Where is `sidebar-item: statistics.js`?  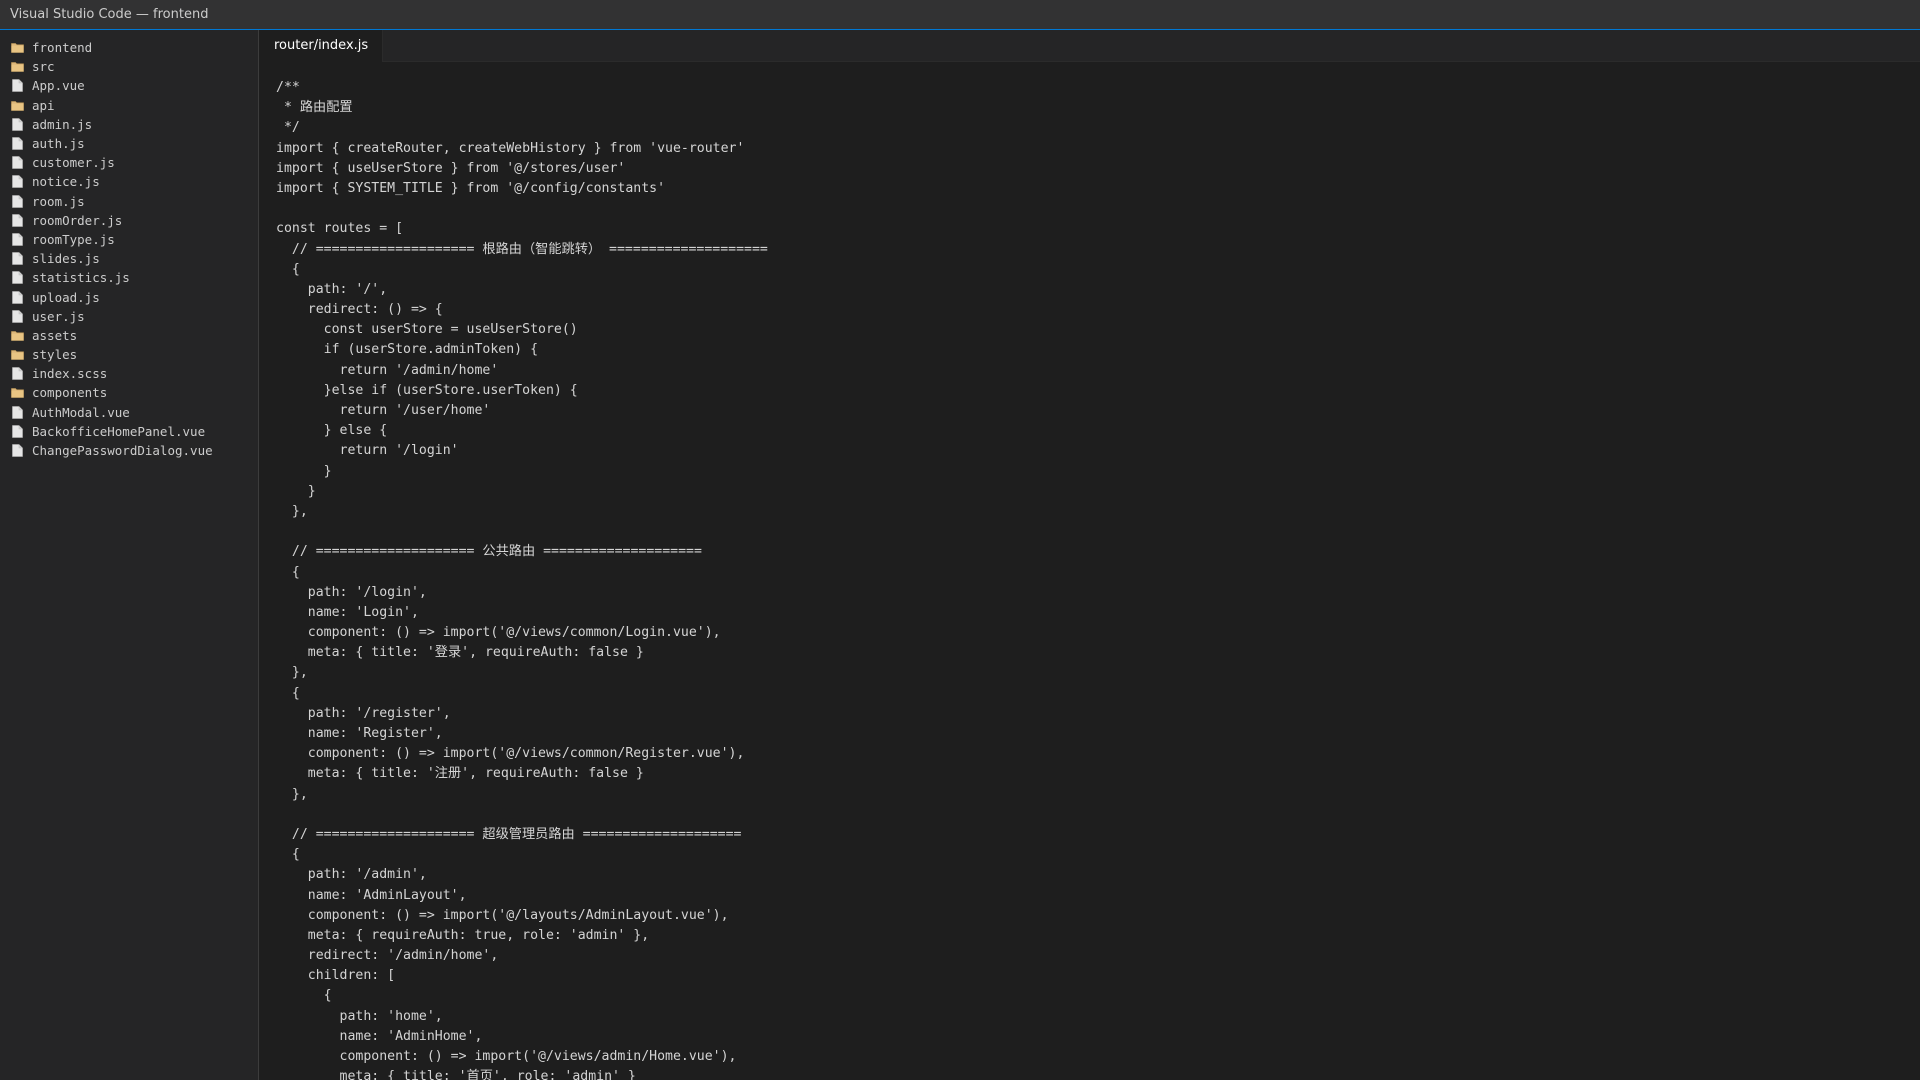
sidebar-item: statistics.js is located at coordinates (129, 277).